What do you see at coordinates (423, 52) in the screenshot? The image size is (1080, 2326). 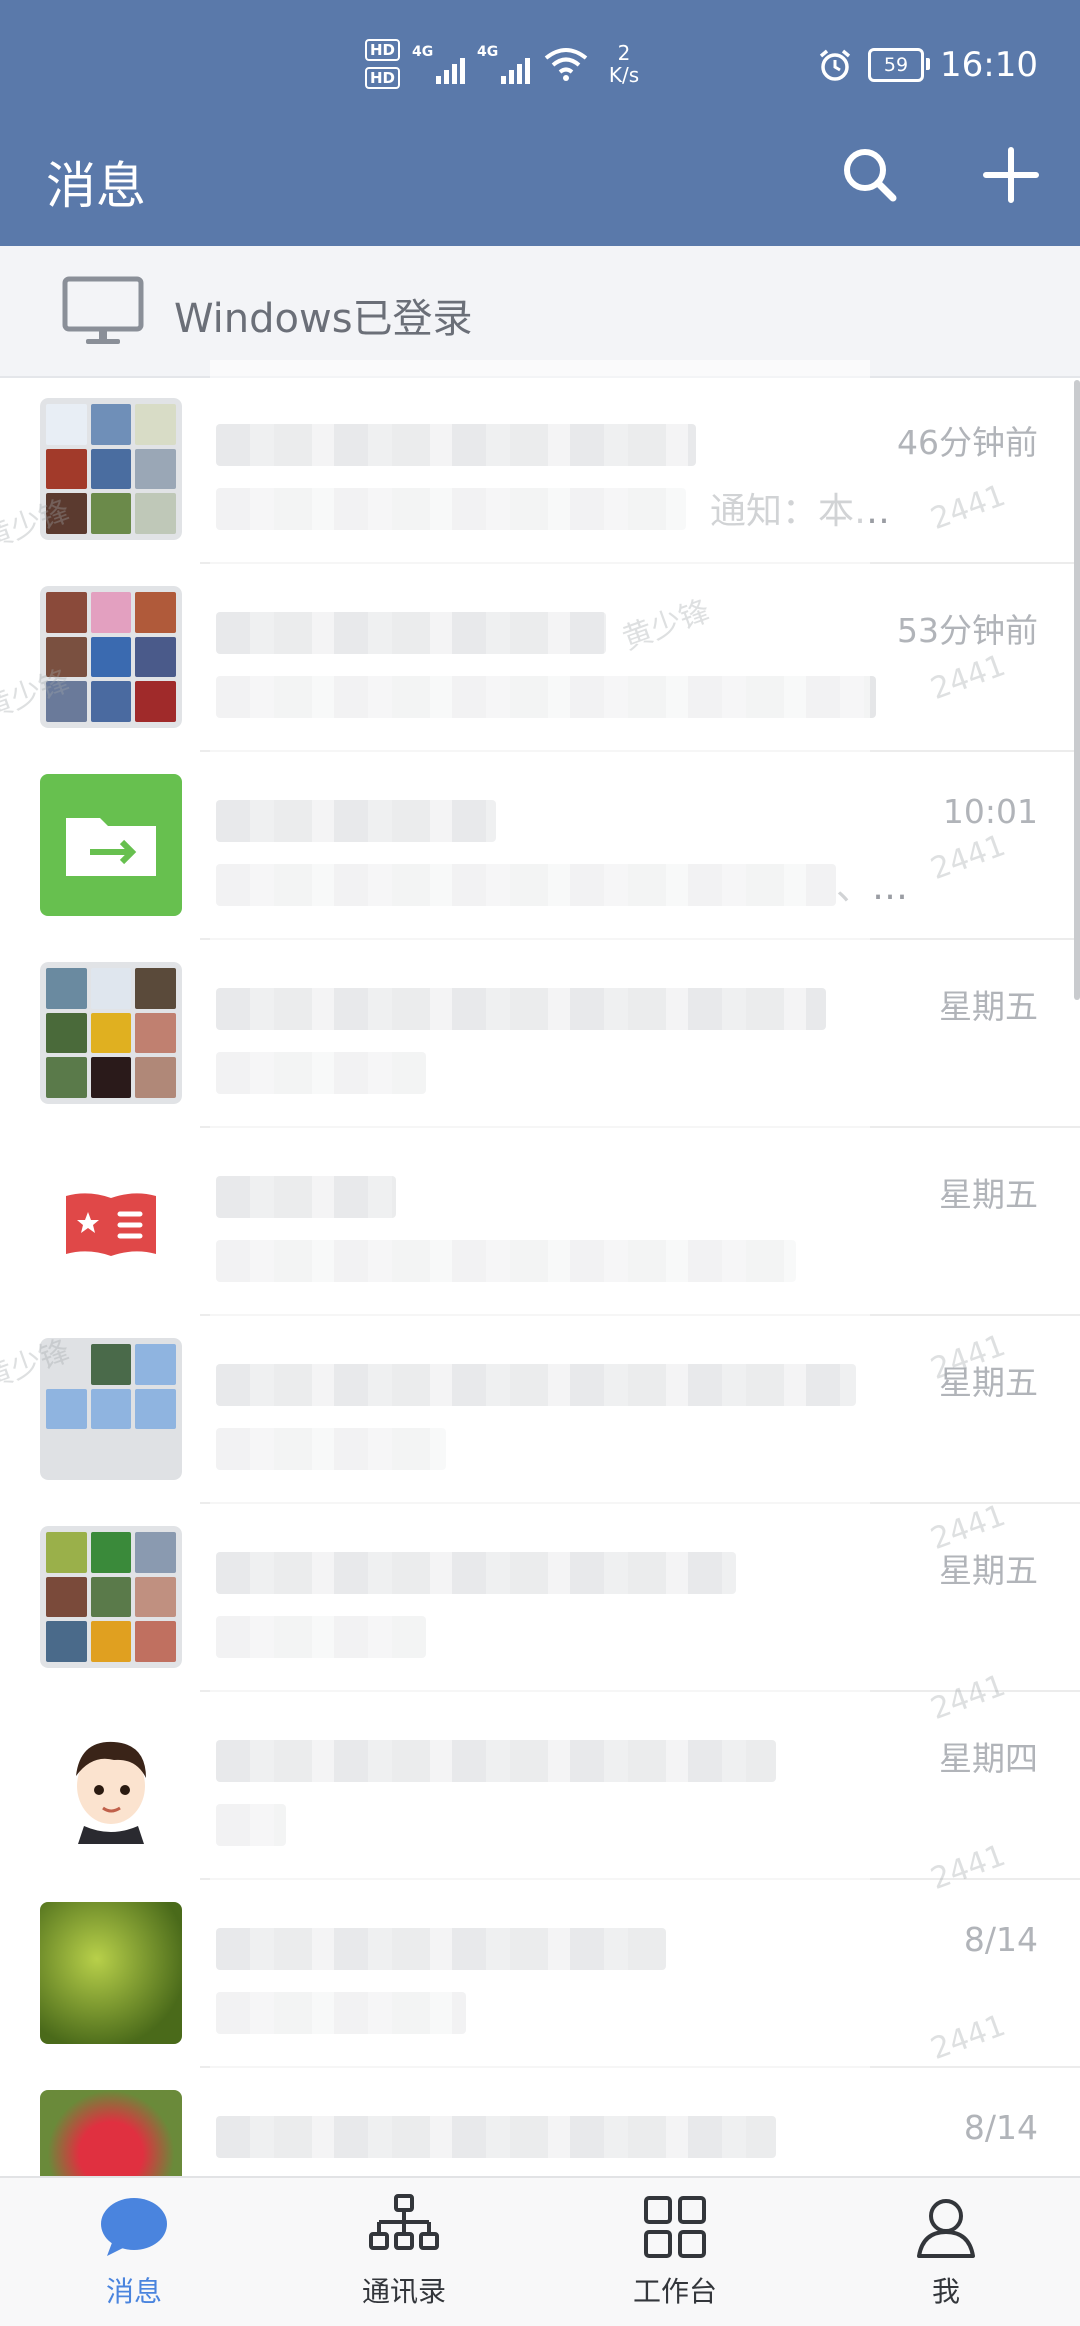 I see `network-type-1: 4G` at bounding box center [423, 52].